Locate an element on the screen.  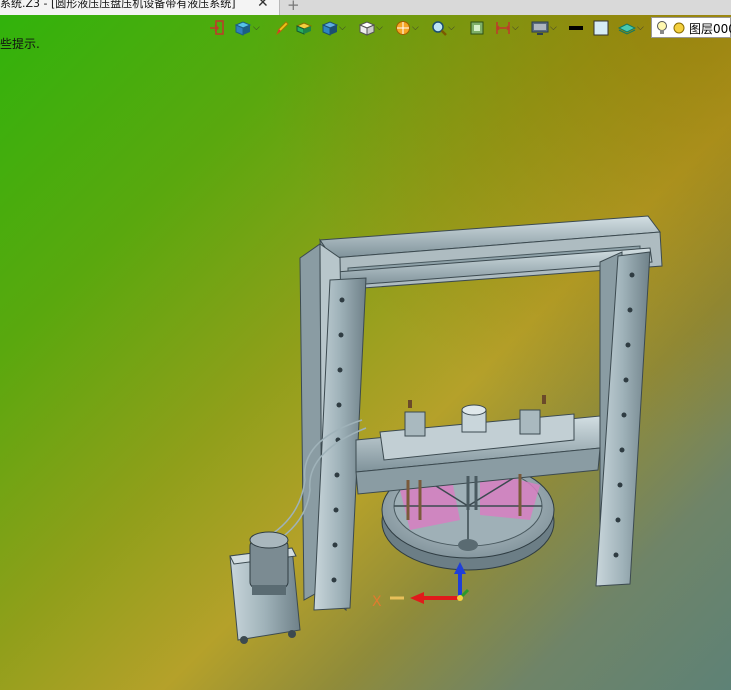
solid-box-icon is located at coordinates (304, 28).